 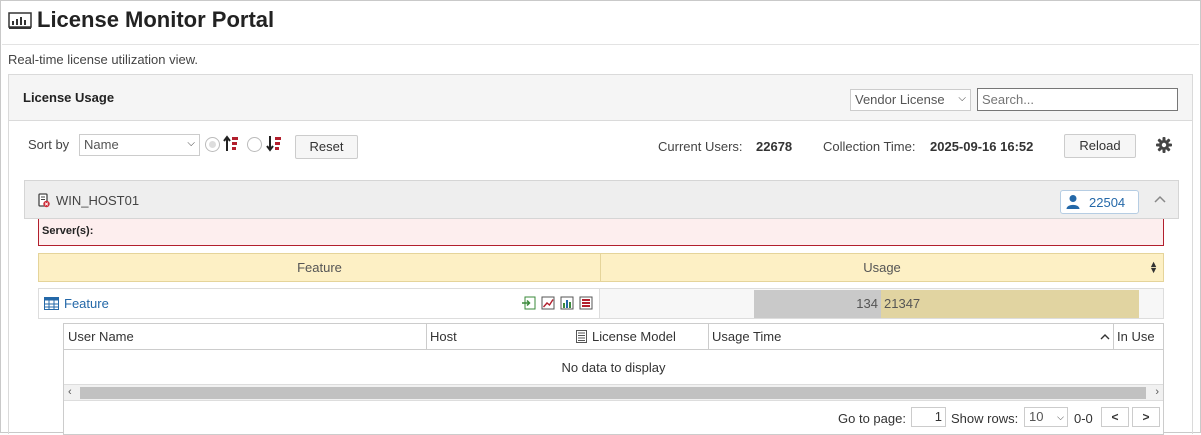 I want to click on current-users-label: Current Users:, so click(x=700, y=146).